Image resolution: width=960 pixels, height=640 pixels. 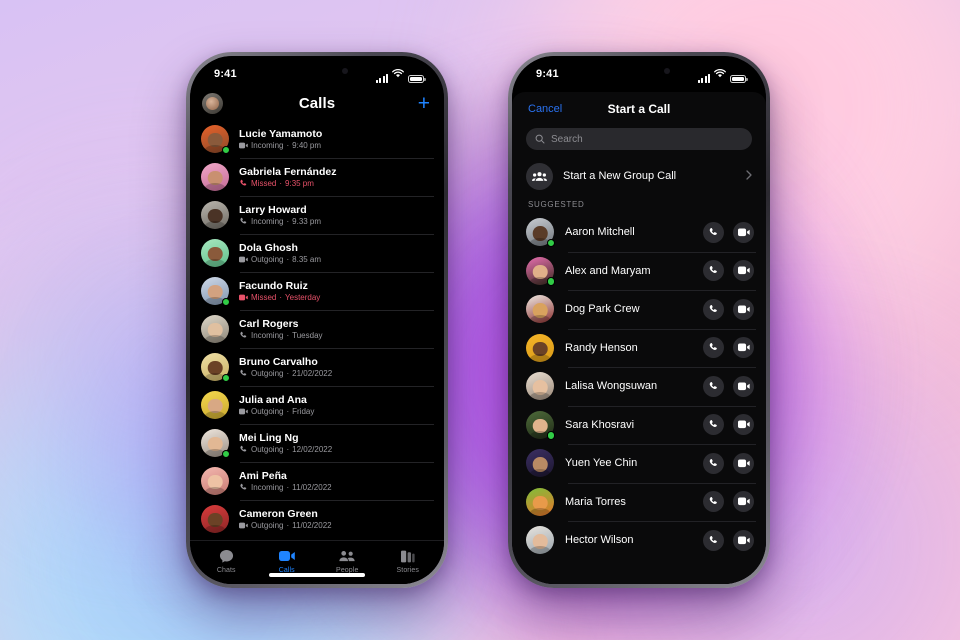 What do you see at coordinates (540, 139) in the screenshot?
I see `search-icon` at bounding box center [540, 139].